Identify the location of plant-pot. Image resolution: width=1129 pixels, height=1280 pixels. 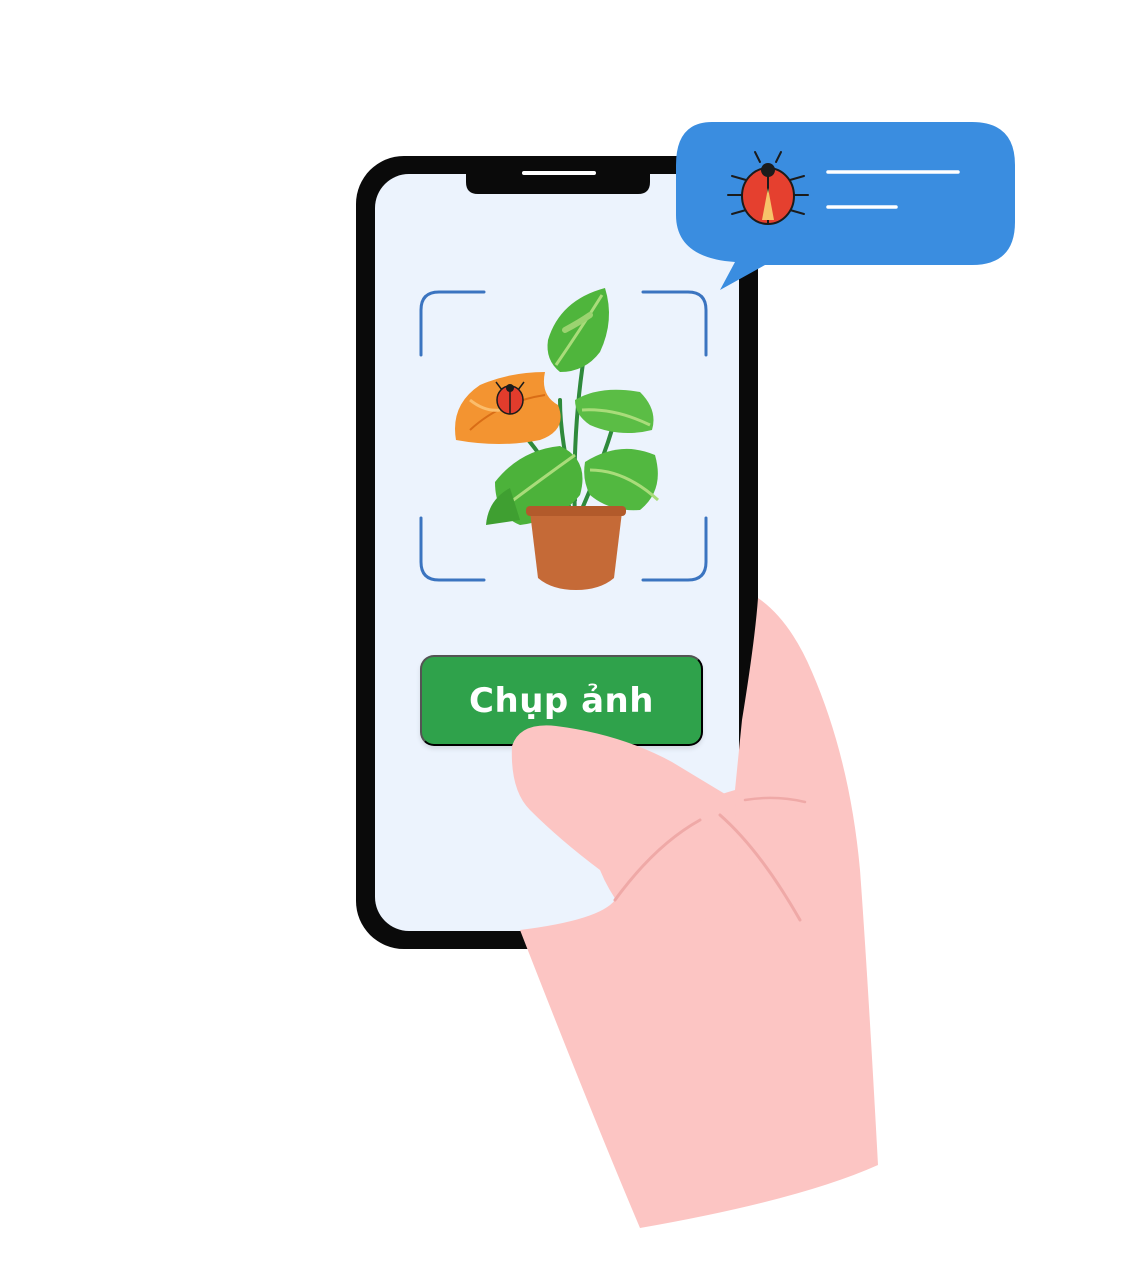
(576, 551).